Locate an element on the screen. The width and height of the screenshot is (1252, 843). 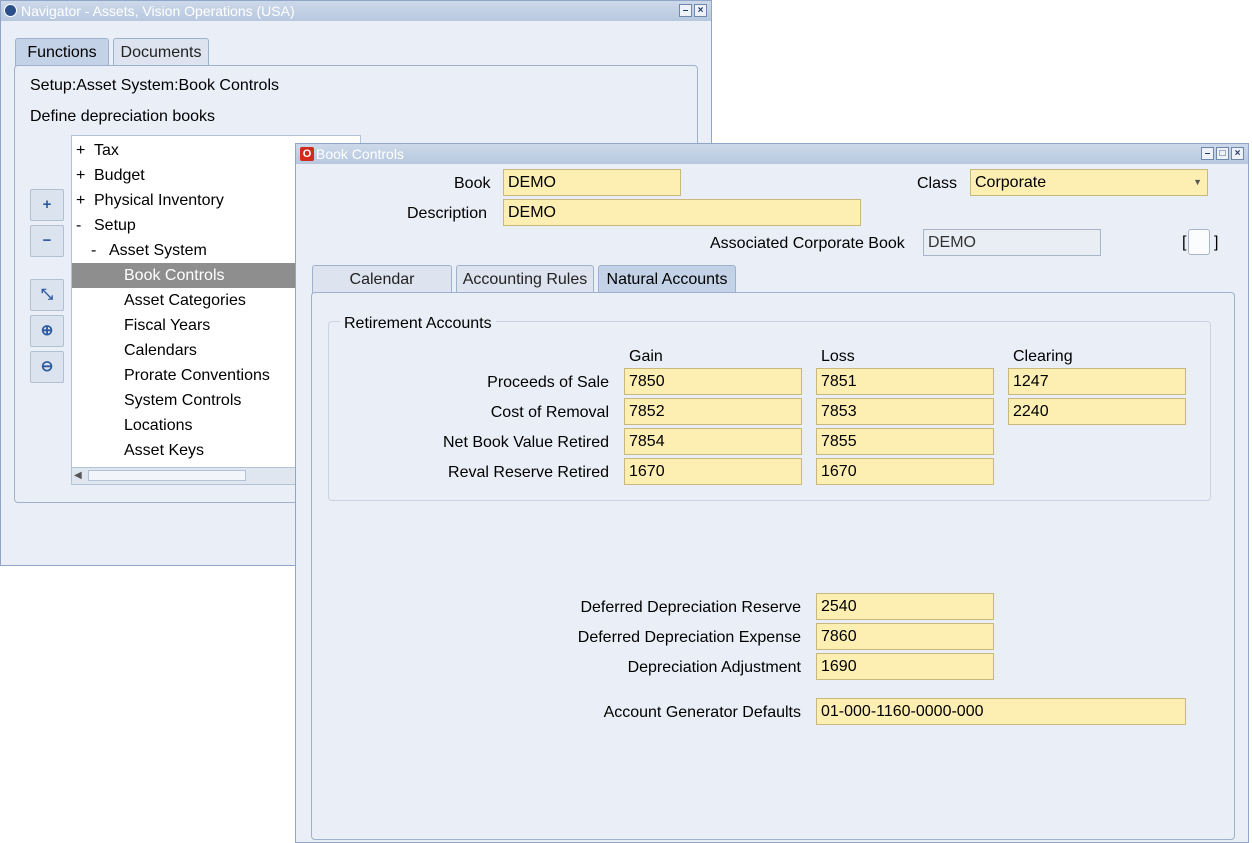
function-path: Setup:Asset System:Book Controls is located at coordinates (154, 85).